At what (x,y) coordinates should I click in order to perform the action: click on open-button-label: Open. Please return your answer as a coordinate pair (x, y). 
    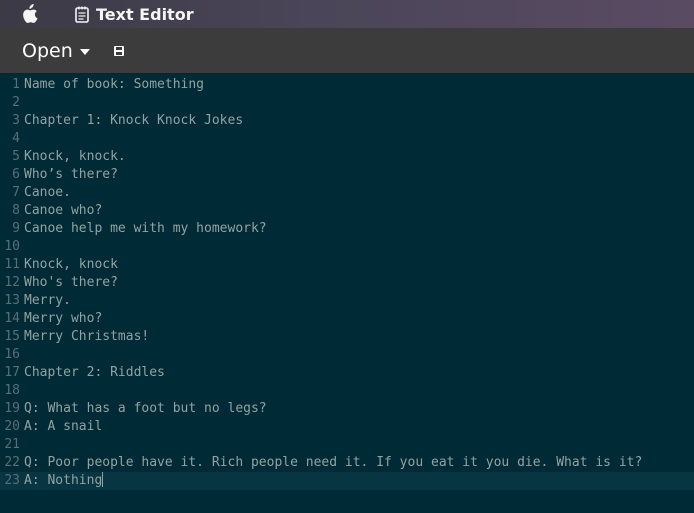
    Looking at the image, I should click on (47, 50).